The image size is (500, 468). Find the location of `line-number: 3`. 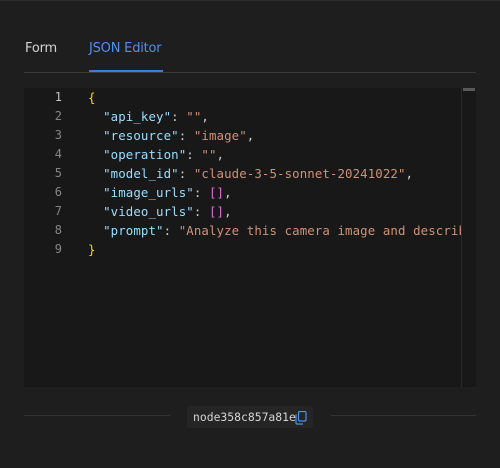

line-number: 3 is located at coordinates (58, 135).